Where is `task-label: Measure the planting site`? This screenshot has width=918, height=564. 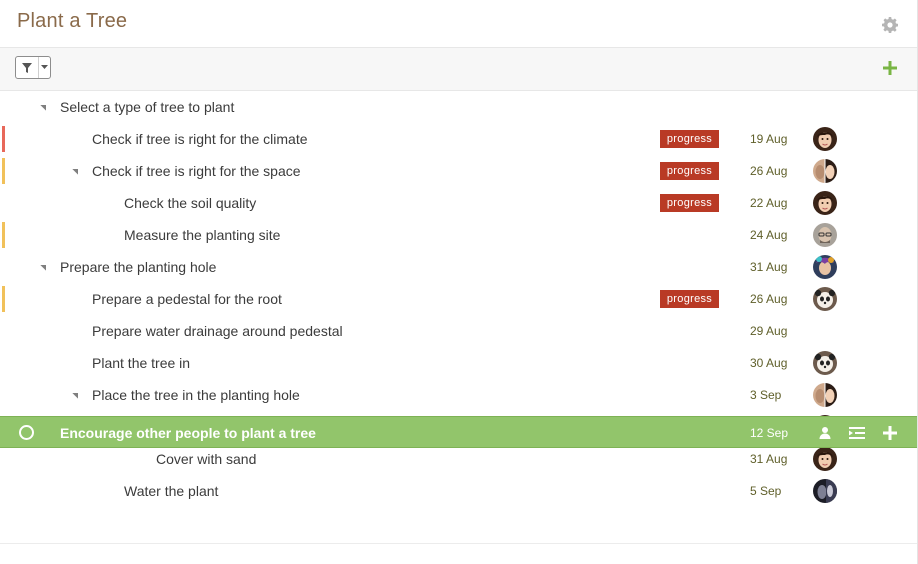 task-label: Measure the planting site is located at coordinates (202, 235).